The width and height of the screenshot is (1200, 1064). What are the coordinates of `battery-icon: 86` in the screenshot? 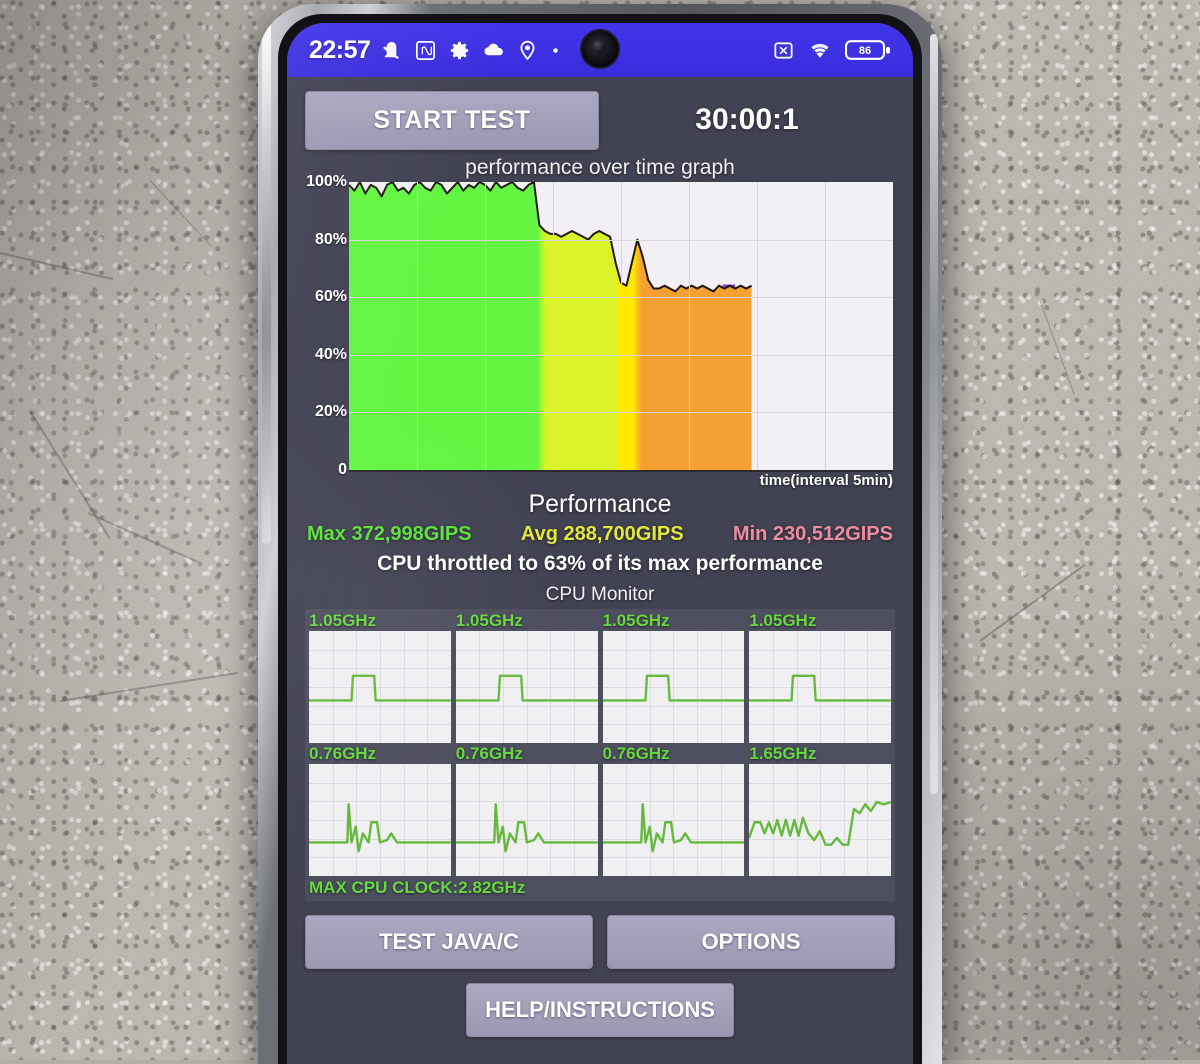 It's located at (867, 50).